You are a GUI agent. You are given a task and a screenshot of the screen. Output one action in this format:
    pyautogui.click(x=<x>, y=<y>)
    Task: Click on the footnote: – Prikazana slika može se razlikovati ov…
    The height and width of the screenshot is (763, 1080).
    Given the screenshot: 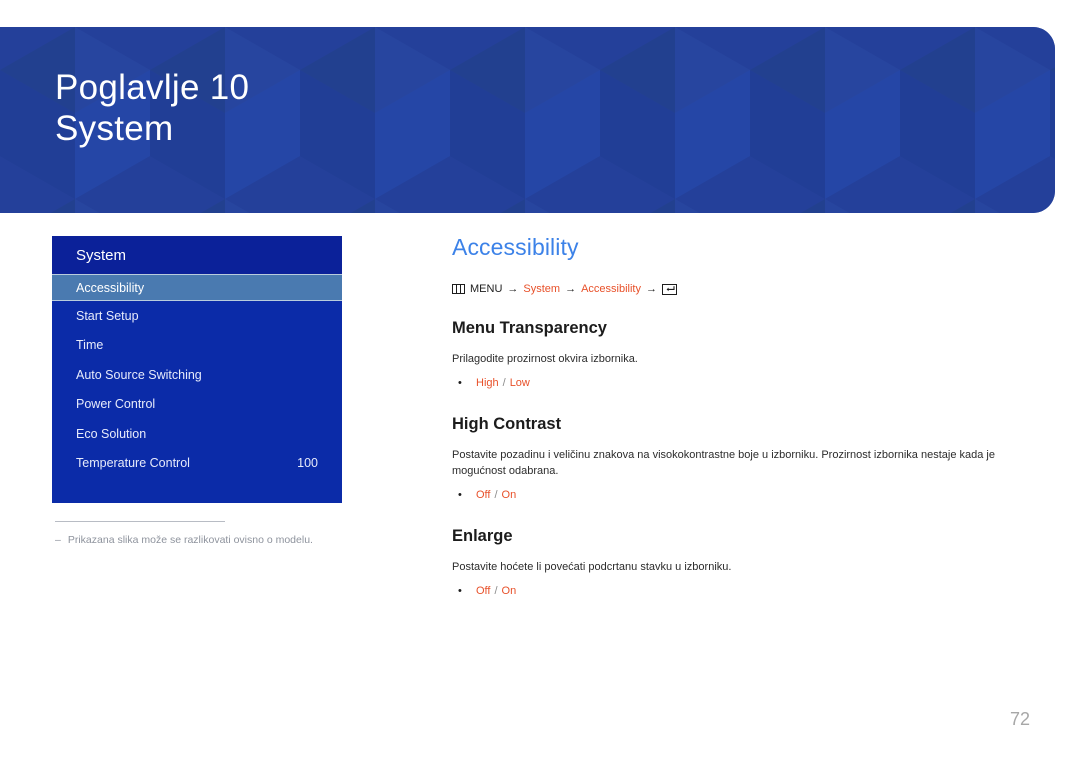 What is the action you would take?
    pyautogui.click(x=205, y=534)
    